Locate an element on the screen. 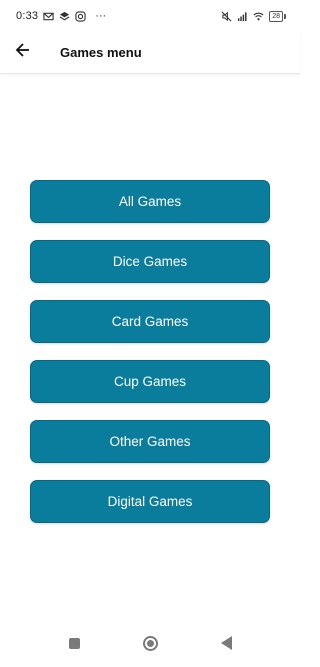 The image size is (320, 667). battery-icon: 28 is located at coordinates (277, 16).